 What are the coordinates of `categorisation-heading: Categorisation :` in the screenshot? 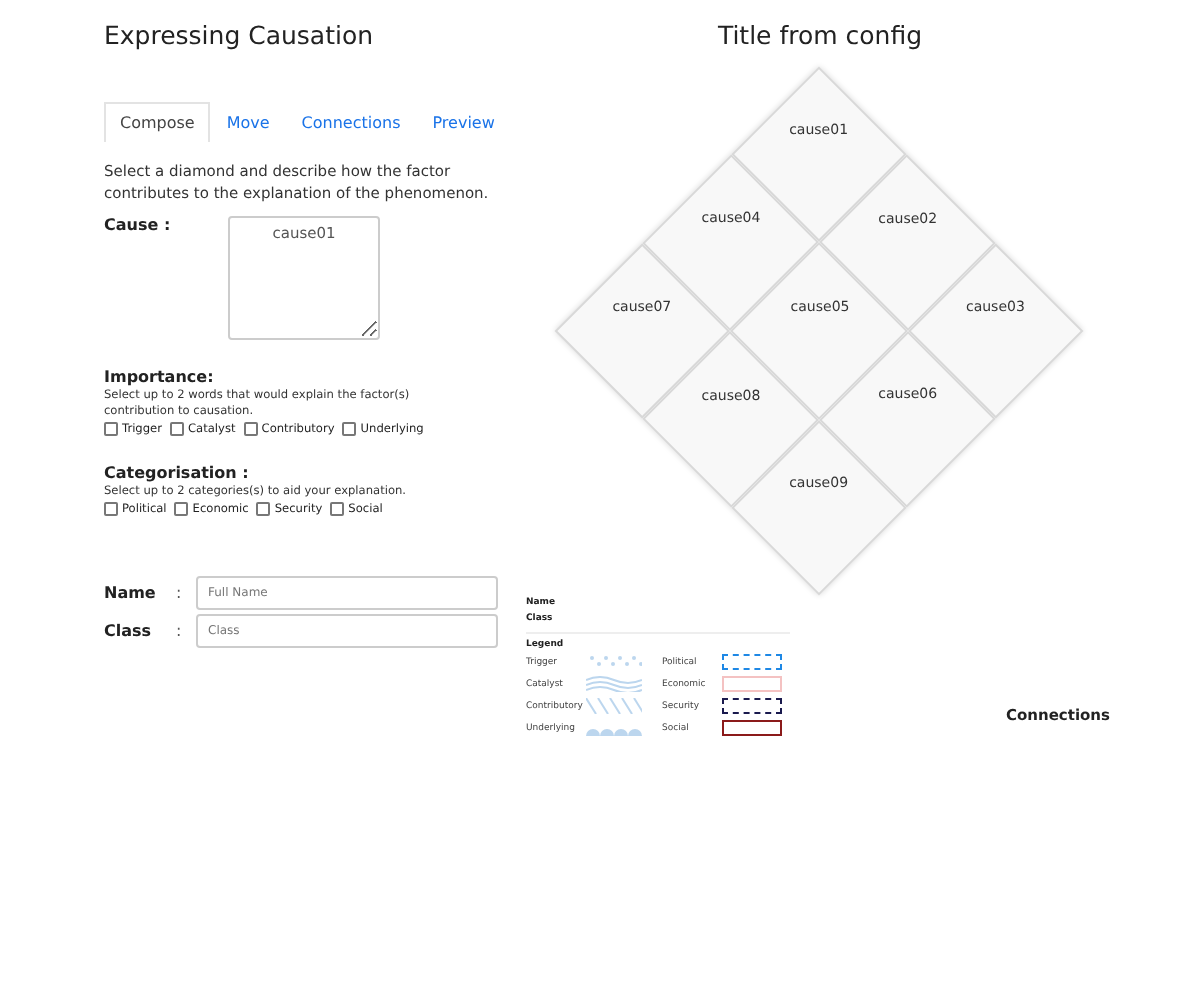 It's located at (177, 473).